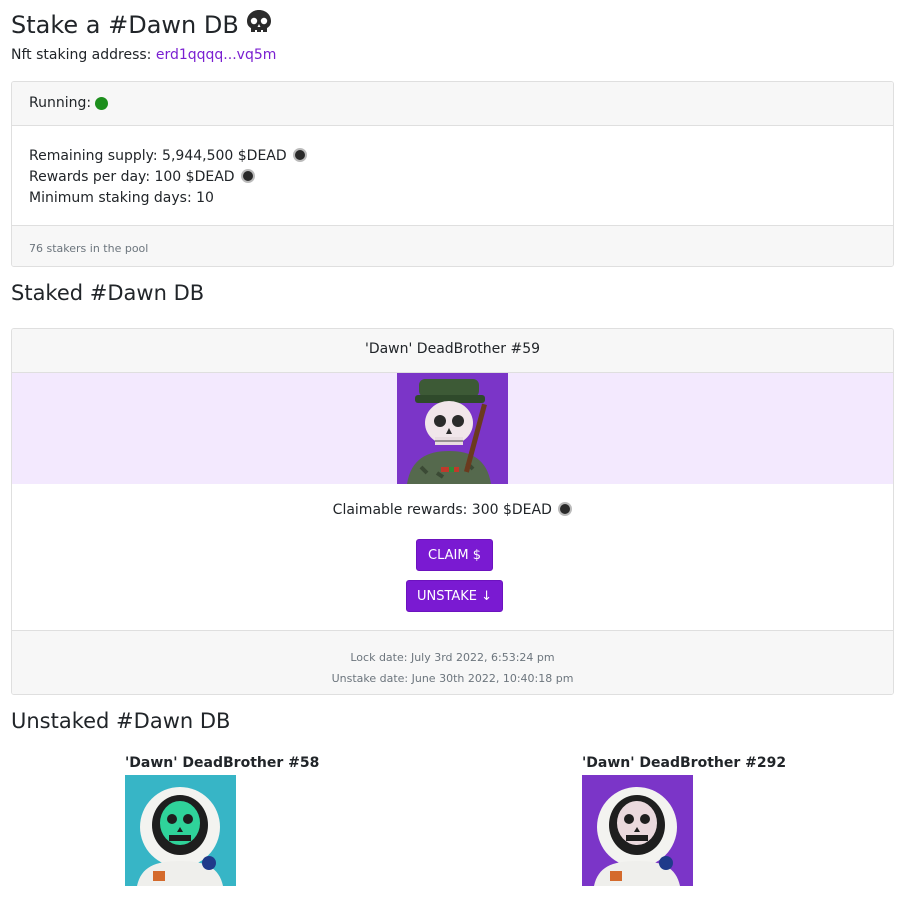  What do you see at coordinates (216, 55) in the screenshot?
I see `staking-address-link: erd1qqqq...vq5m` at bounding box center [216, 55].